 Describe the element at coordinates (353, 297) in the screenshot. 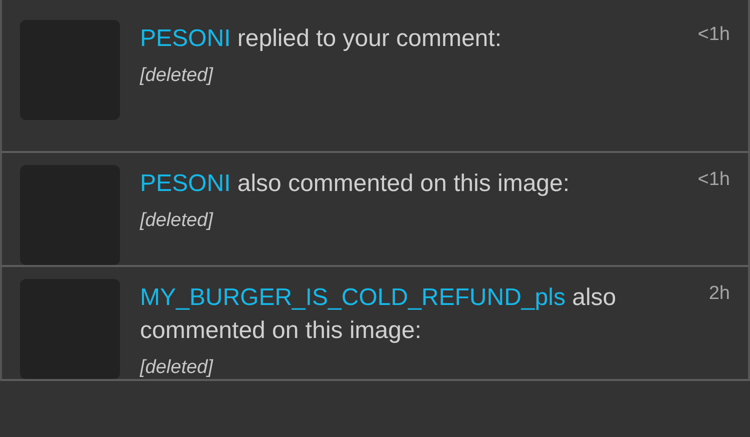

I see `username-link: MY_BURGER_IS_COLD_REFUND_pls` at that location.